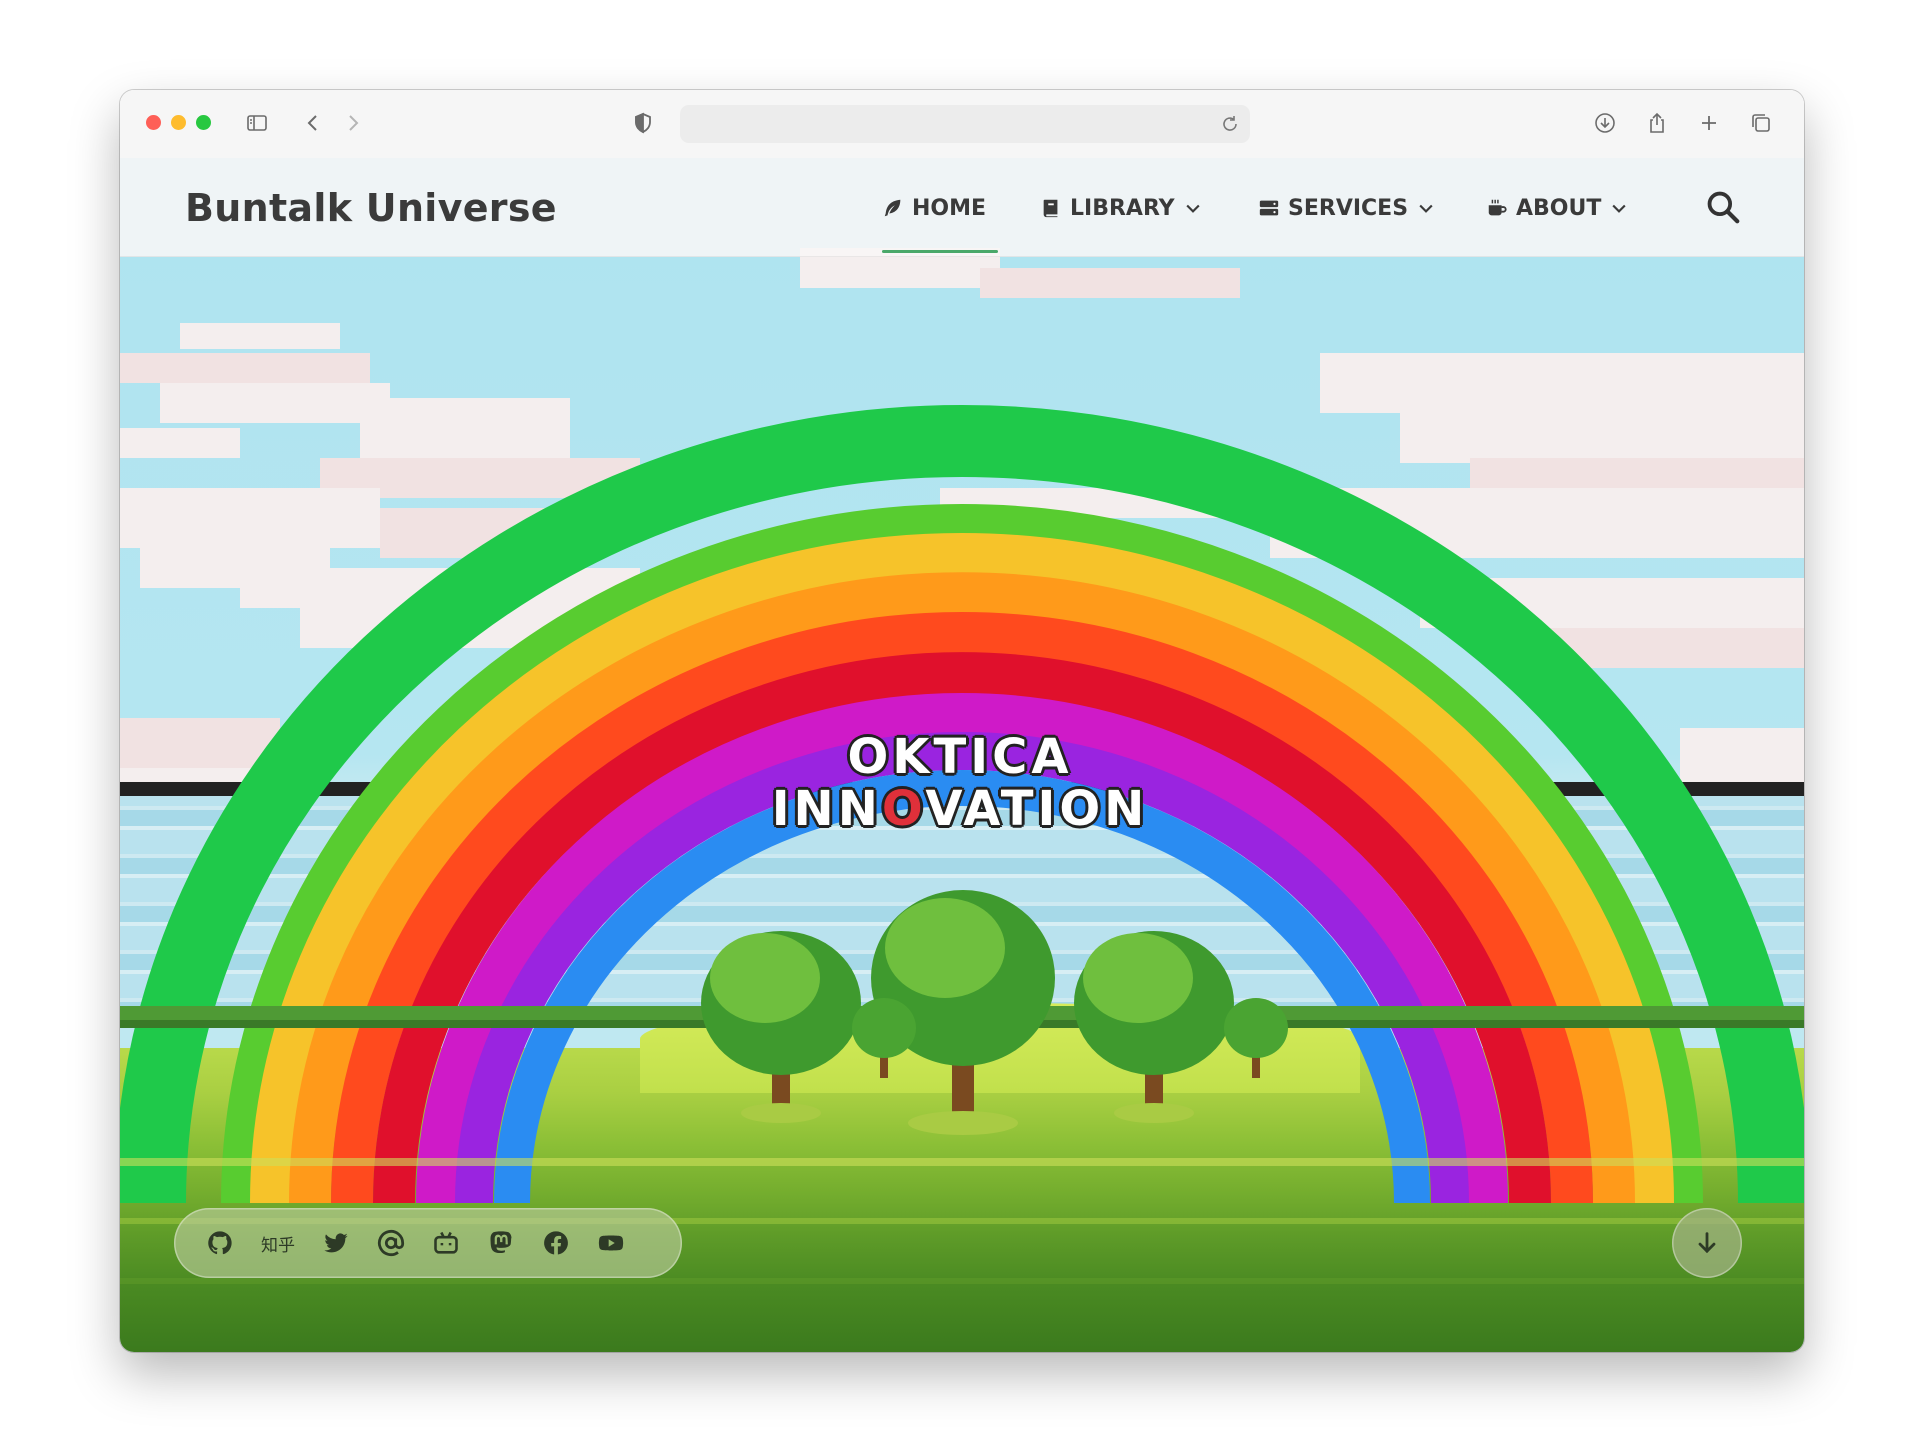 The height and width of the screenshot is (1440, 1920). Describe the element at coordinates (946, 125) in the screenshot. I see `url-input` at that location.